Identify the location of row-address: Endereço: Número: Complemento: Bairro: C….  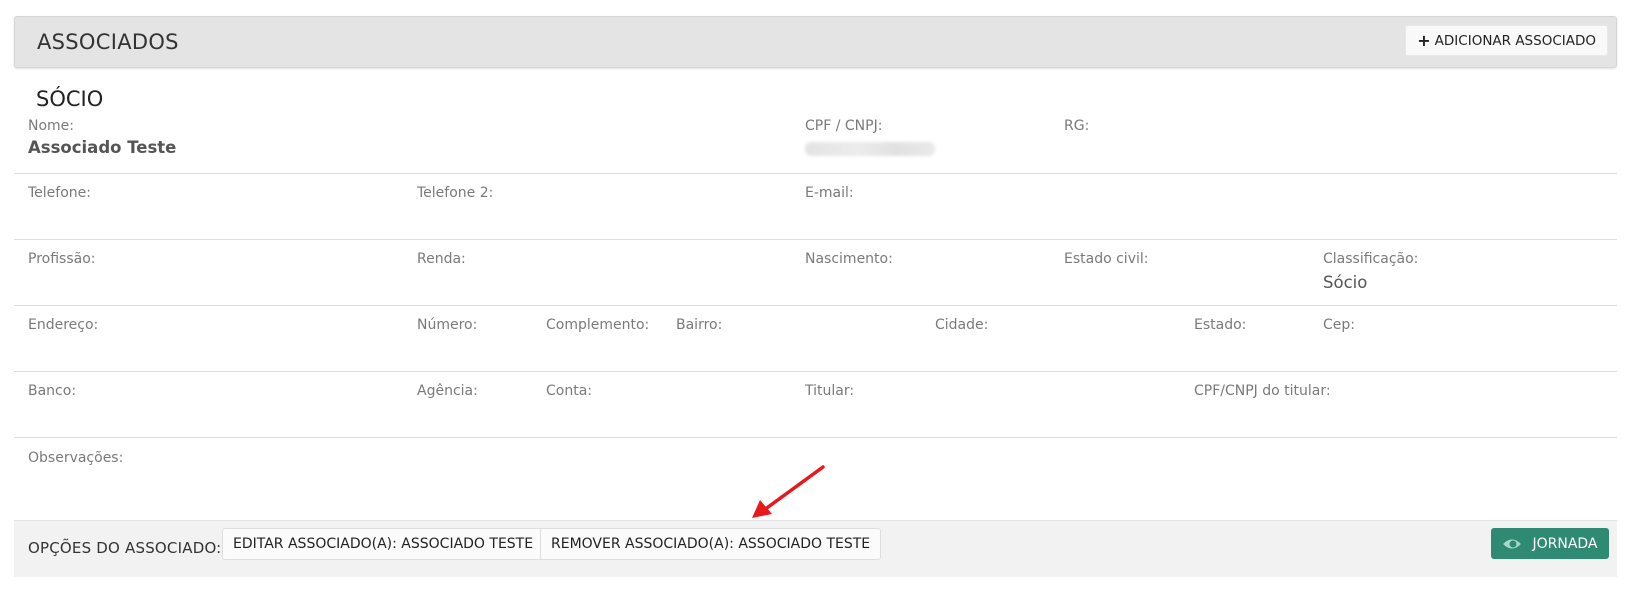
(815, 338).